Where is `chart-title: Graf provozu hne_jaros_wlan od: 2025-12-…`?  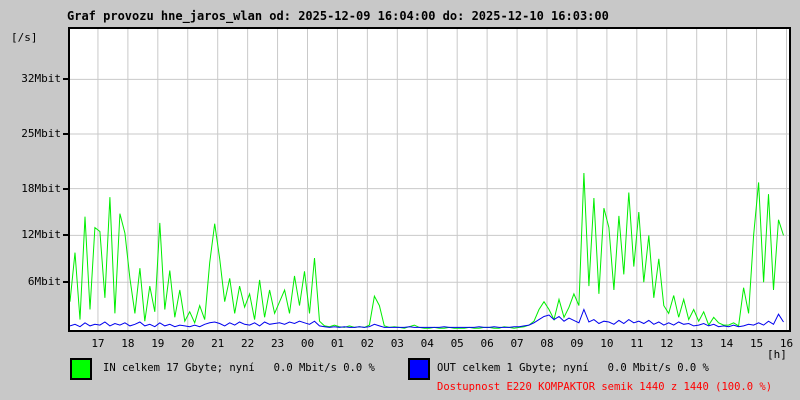
chart-title: Graf provozu hne_jaros_wlan od: 2025-12-… is located at coordinates (338, 16).